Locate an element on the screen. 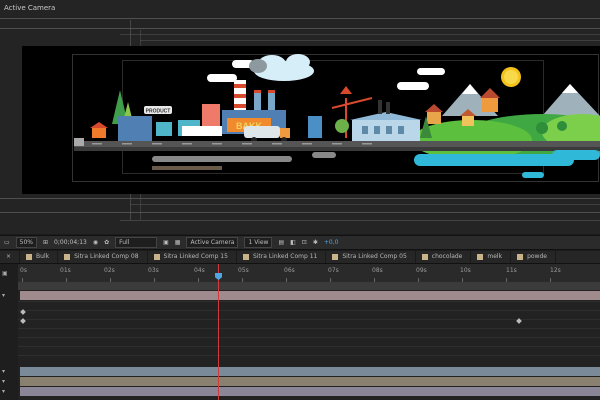 The image size is (600, 400). tick-label: 07s is located at coordinates (333, 270).